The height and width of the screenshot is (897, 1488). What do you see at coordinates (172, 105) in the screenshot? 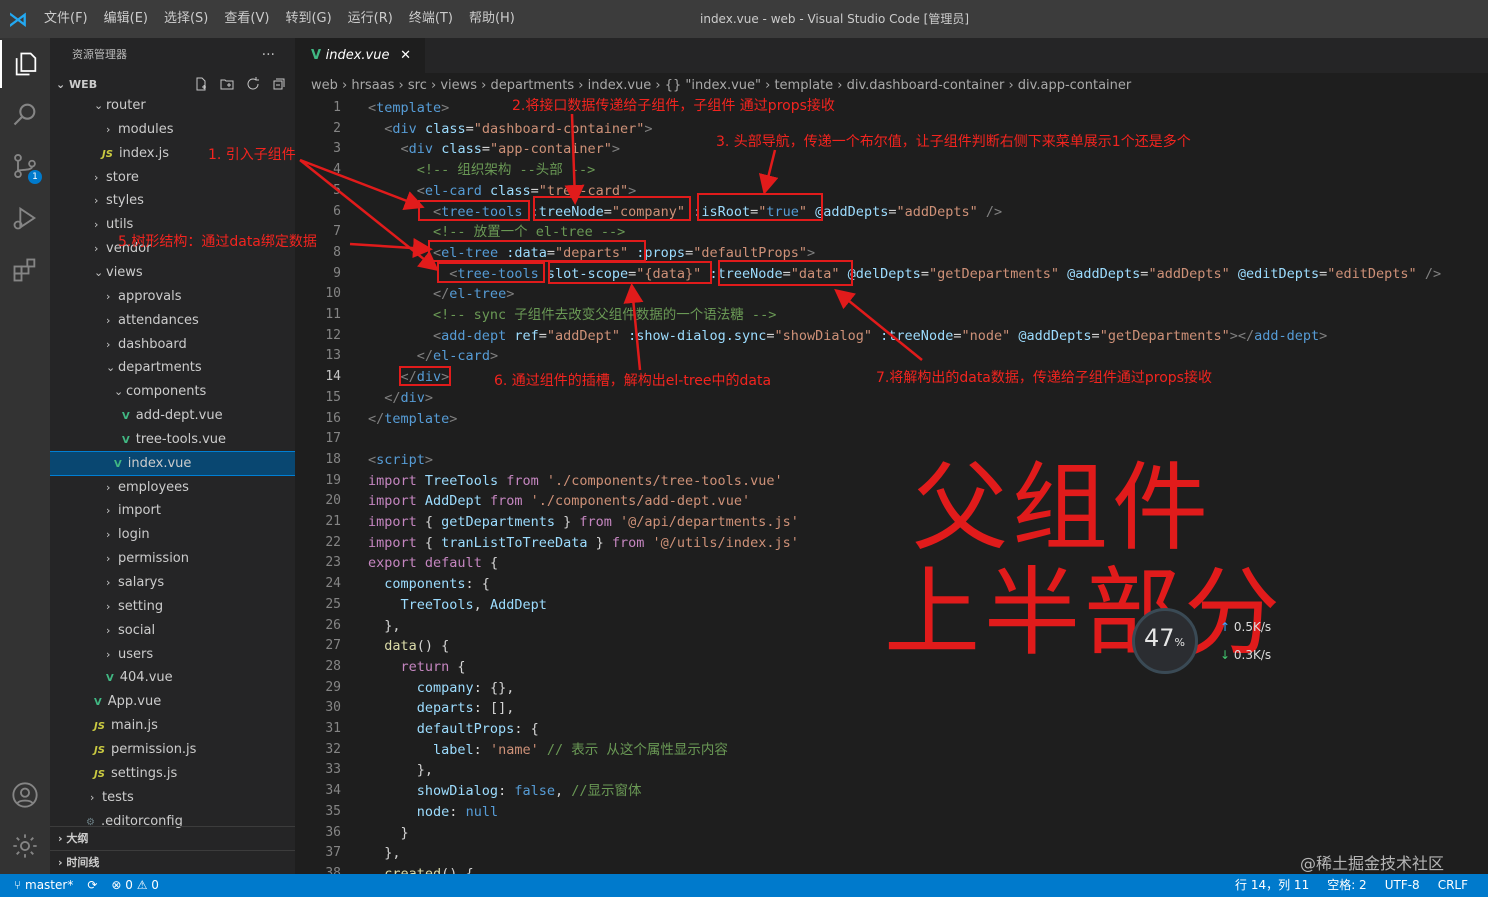
I see `tree-item: ⌄ router` at bounding box center [172, 105].